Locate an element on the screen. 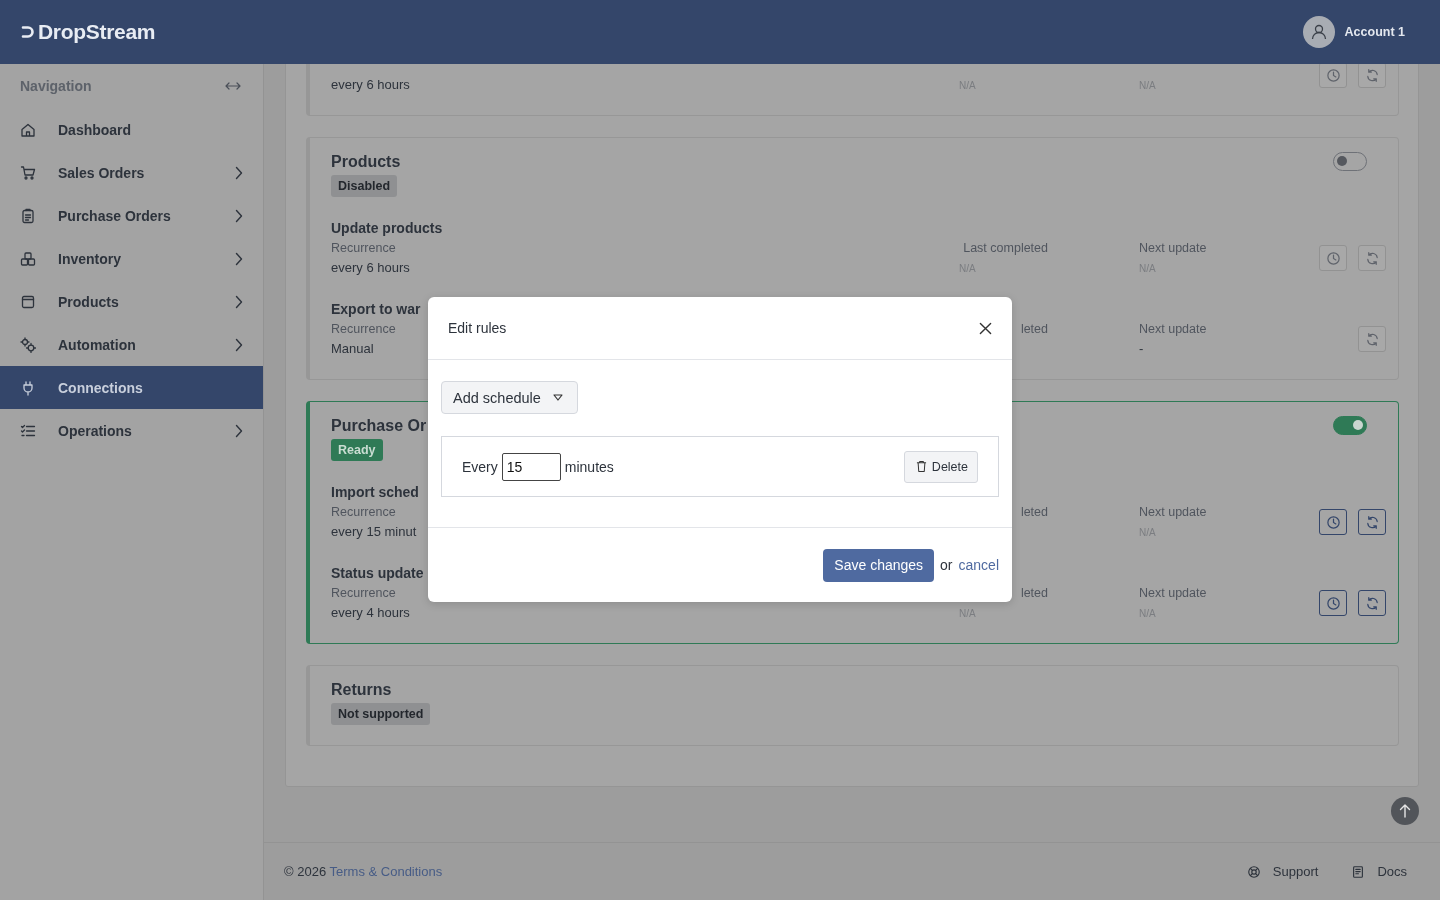 The width and height of the screenshot is (1440, 900). sidebar-title: Navigation is located at coordinates (56, 86).